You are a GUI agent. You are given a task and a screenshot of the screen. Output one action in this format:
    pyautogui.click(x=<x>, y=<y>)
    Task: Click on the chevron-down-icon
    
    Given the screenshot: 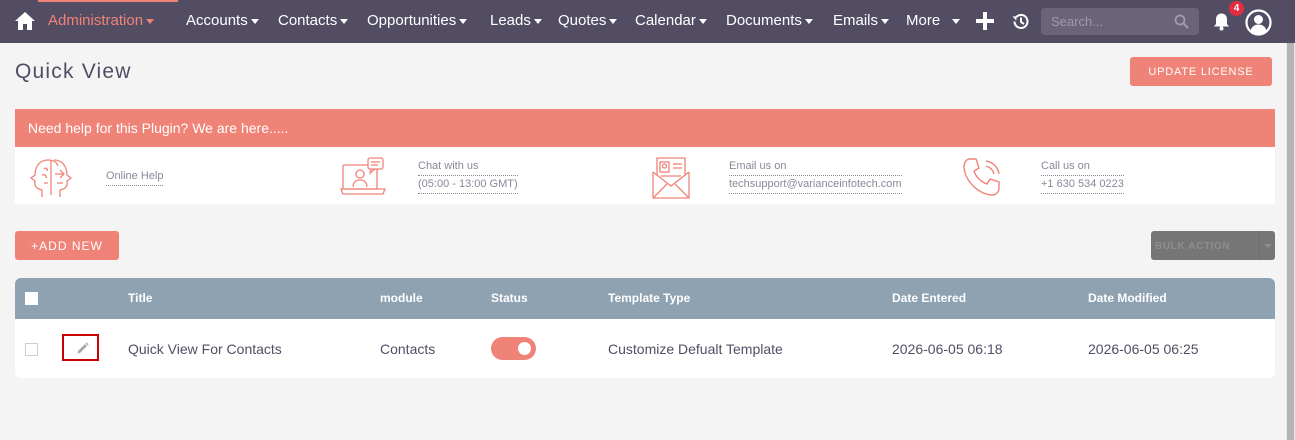 What is the action you would take?
    pyautogui.click(x=1268, y=246)
    